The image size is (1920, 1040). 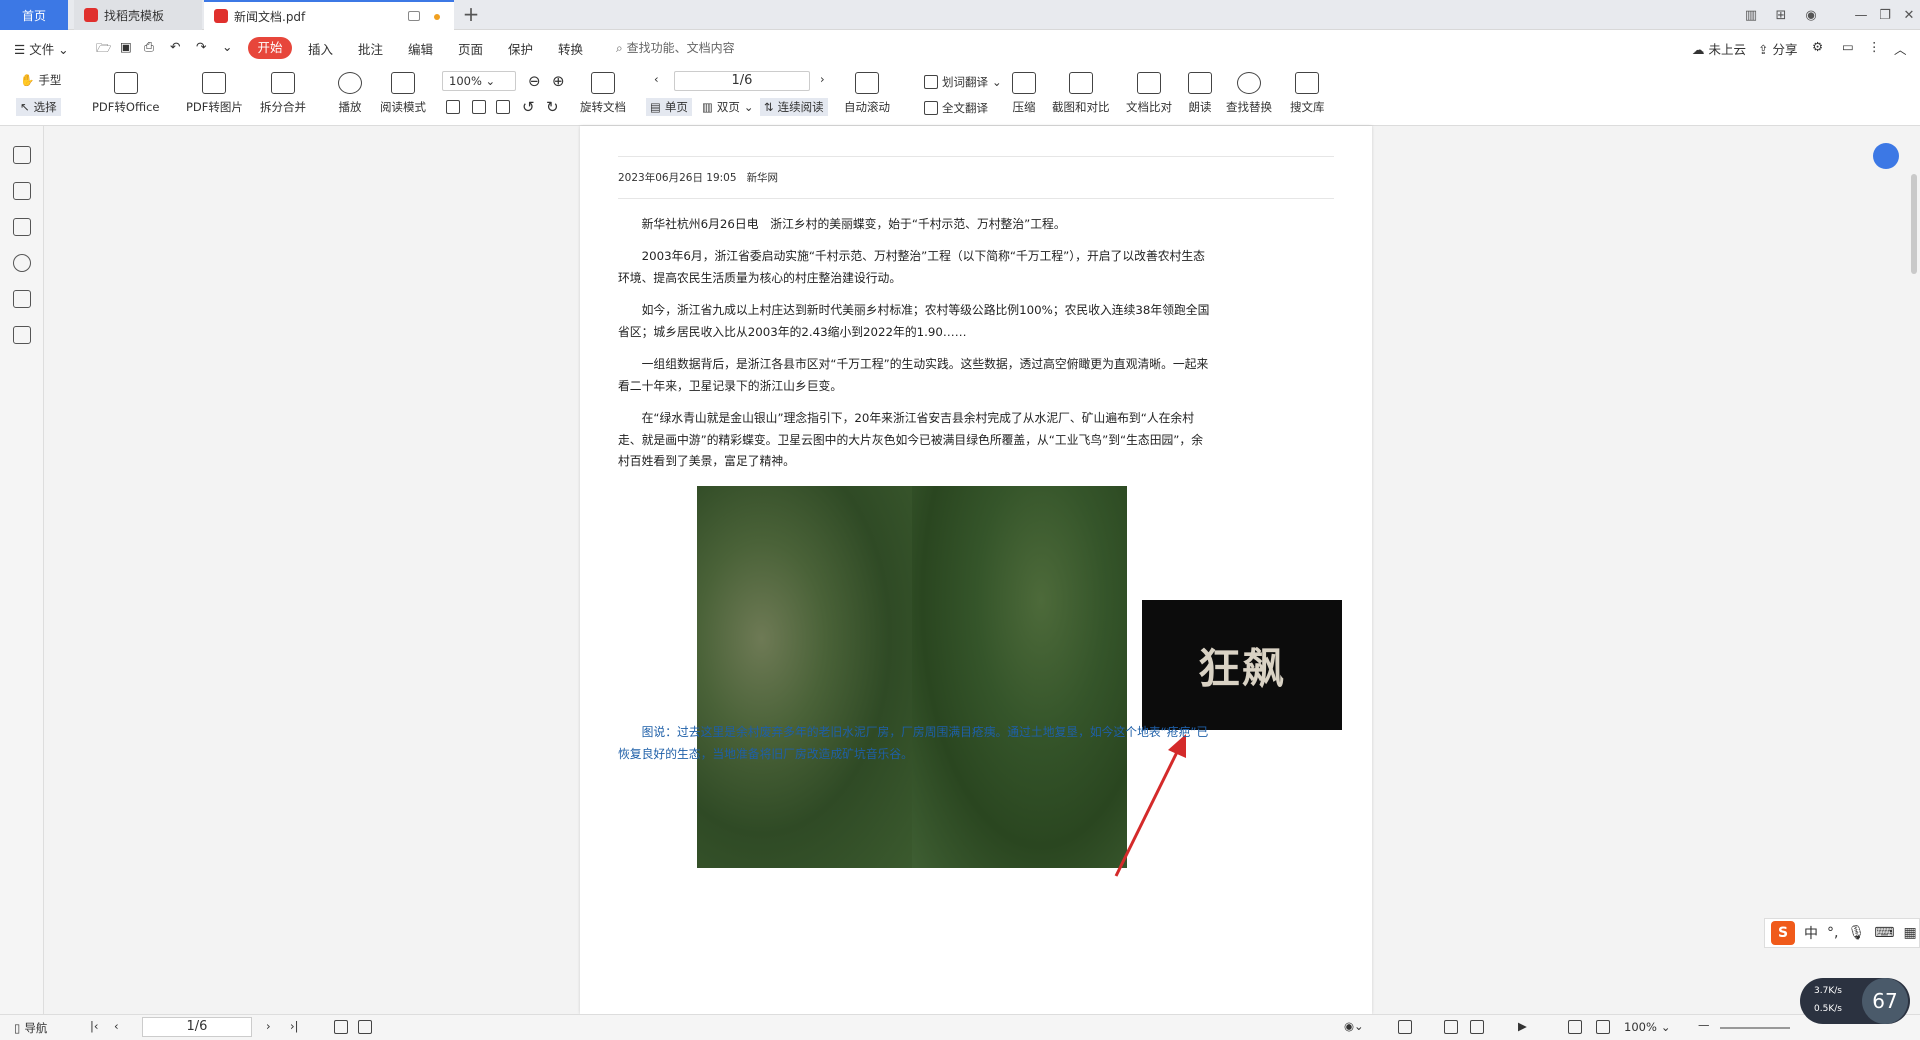 I want to click on share-label: 分享, so click(x=1785, y=49).